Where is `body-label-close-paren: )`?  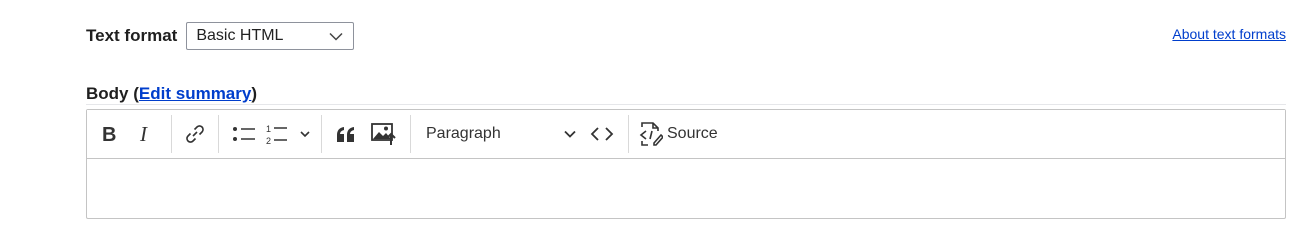 body-label-close-paren: ) is located at coordinates (254, 93).